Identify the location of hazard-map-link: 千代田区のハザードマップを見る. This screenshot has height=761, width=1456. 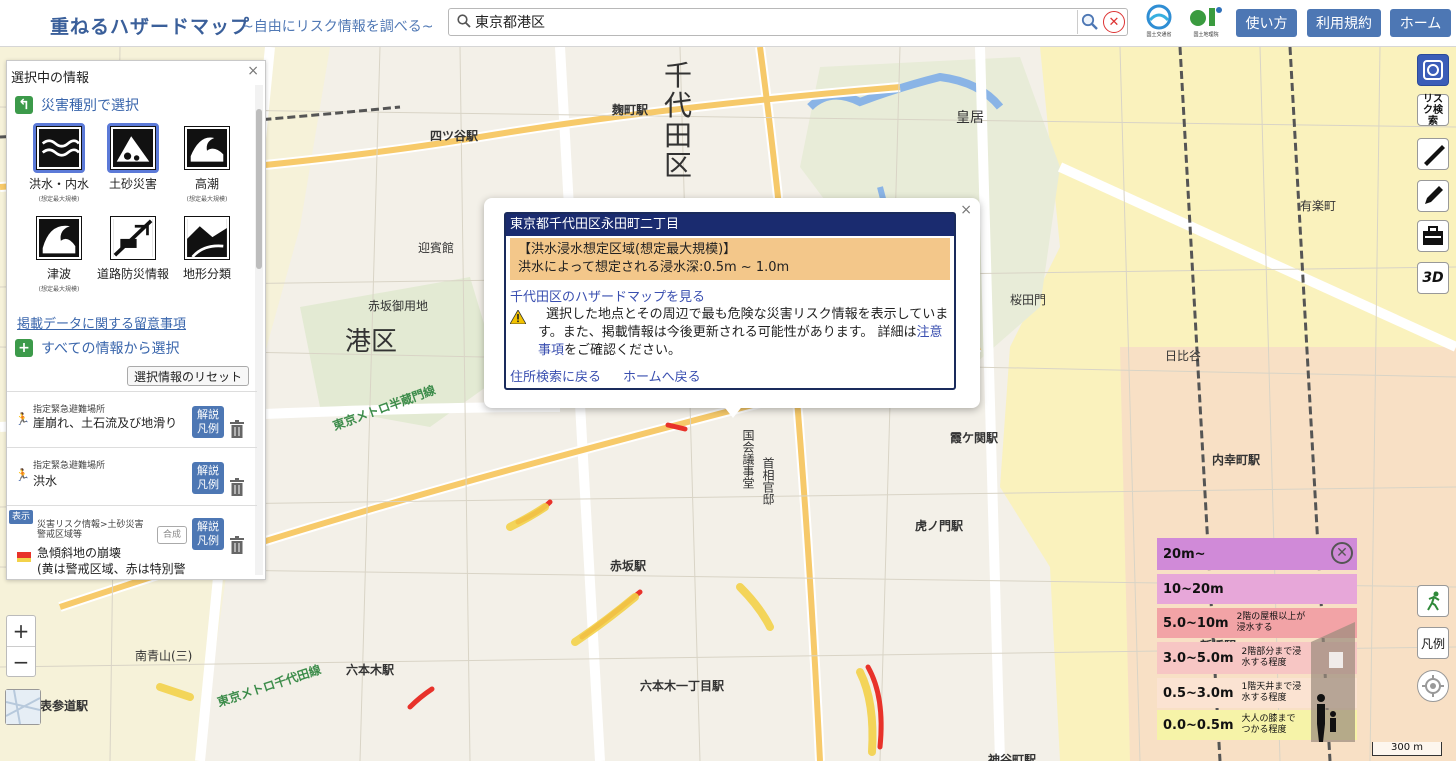
(607, 295).